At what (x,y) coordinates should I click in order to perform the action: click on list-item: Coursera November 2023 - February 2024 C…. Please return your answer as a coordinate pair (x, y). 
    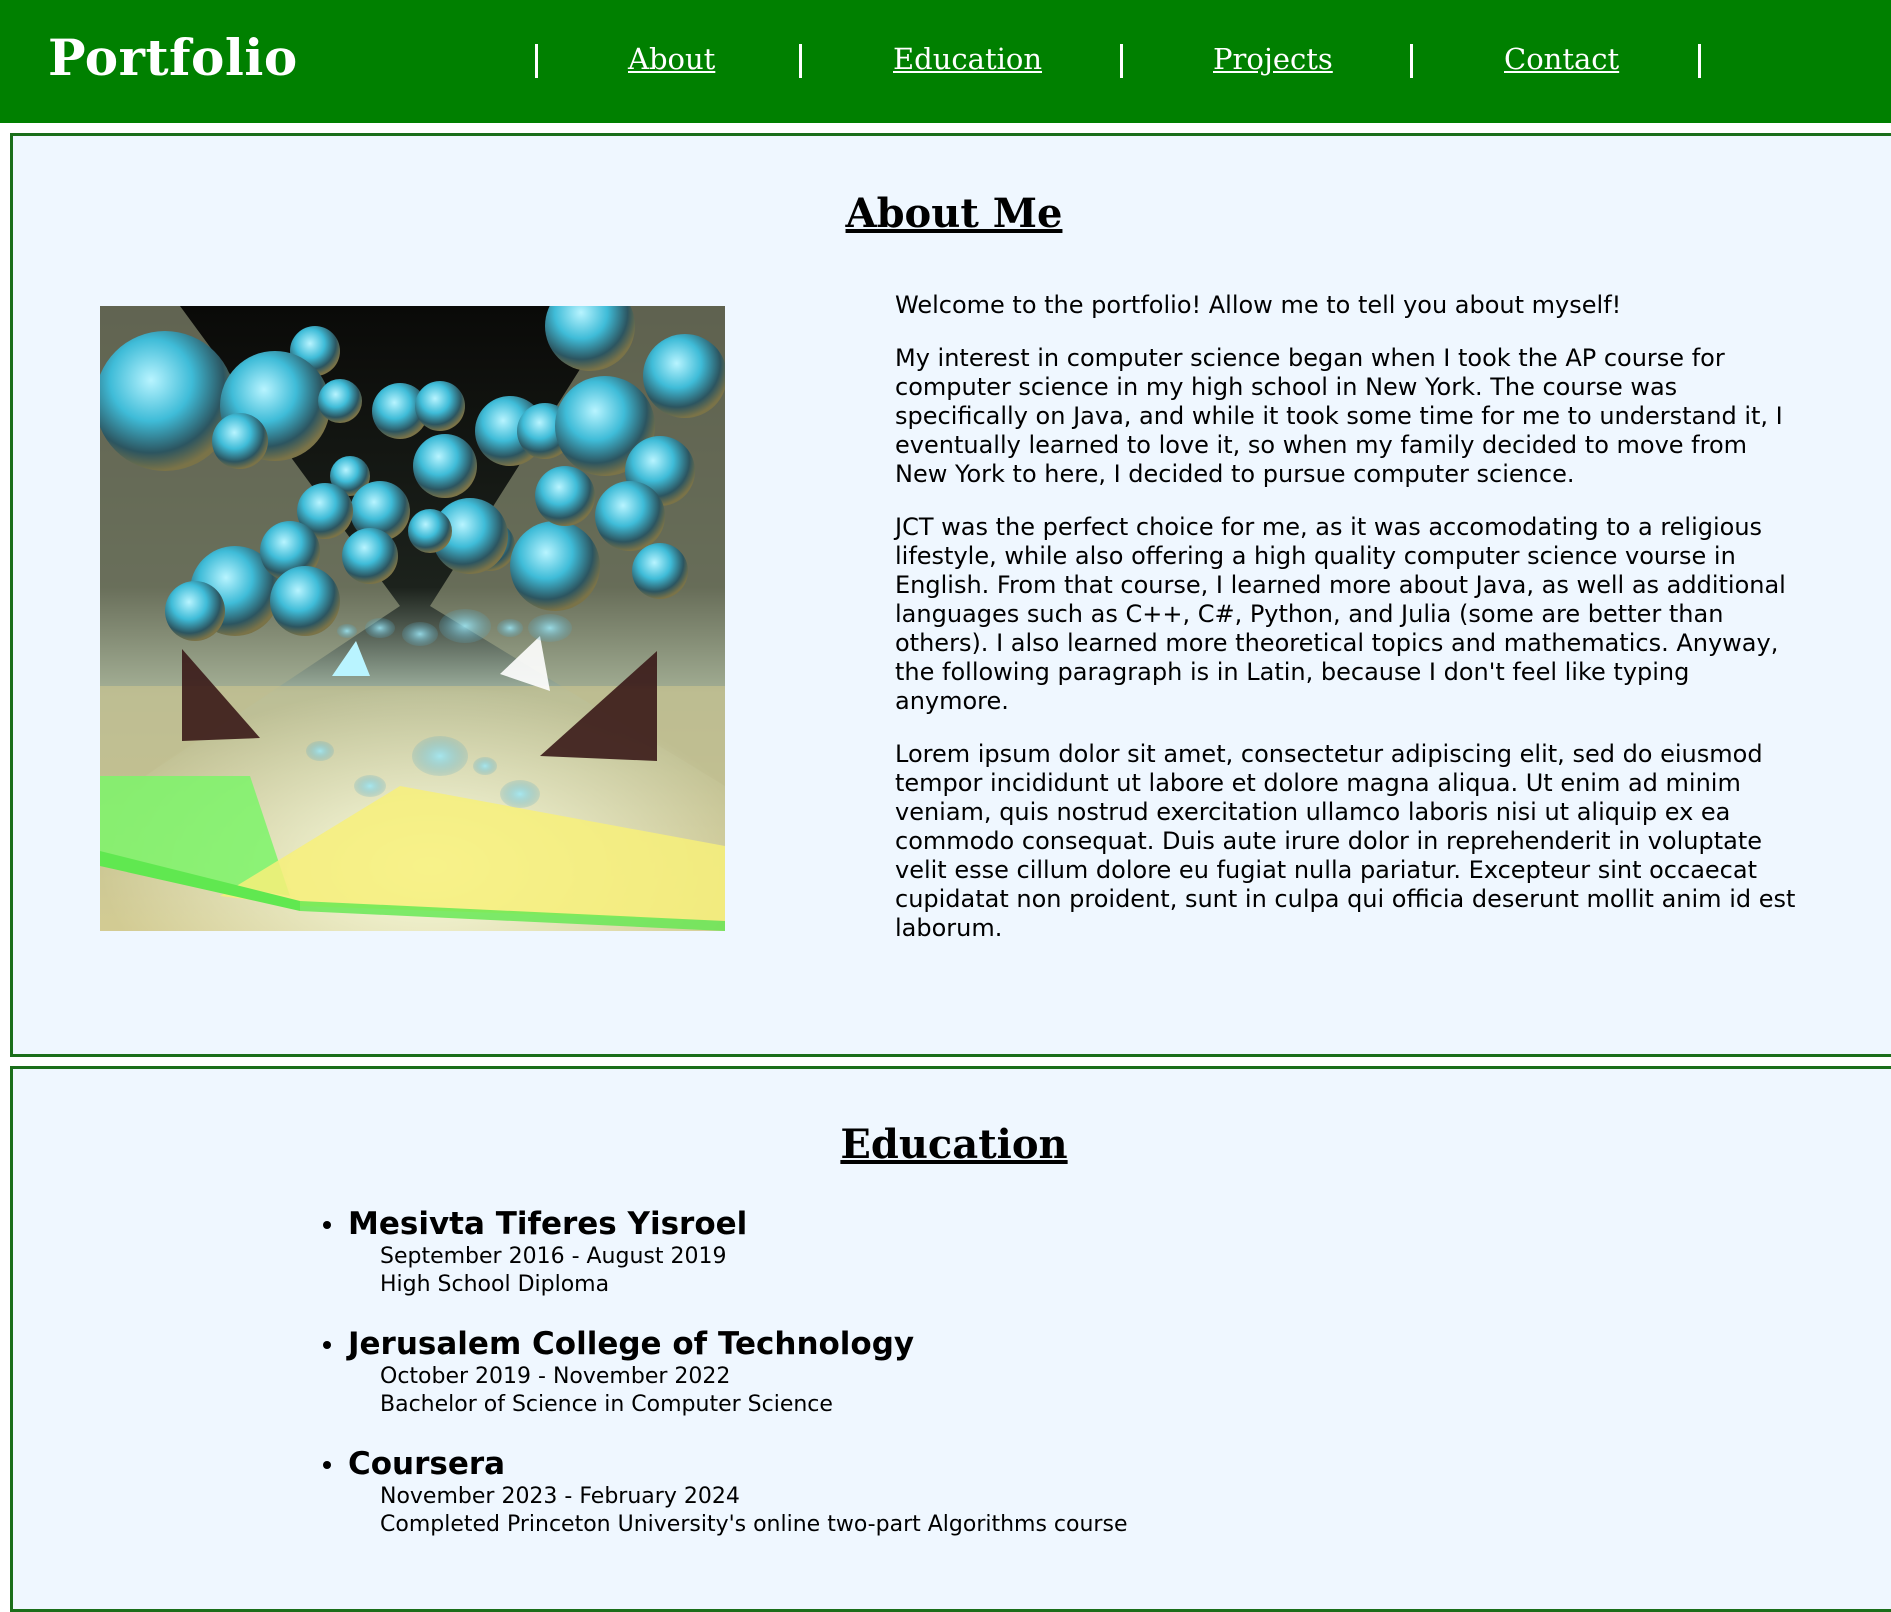
    Looking at the image, I should click on (725, 1492).